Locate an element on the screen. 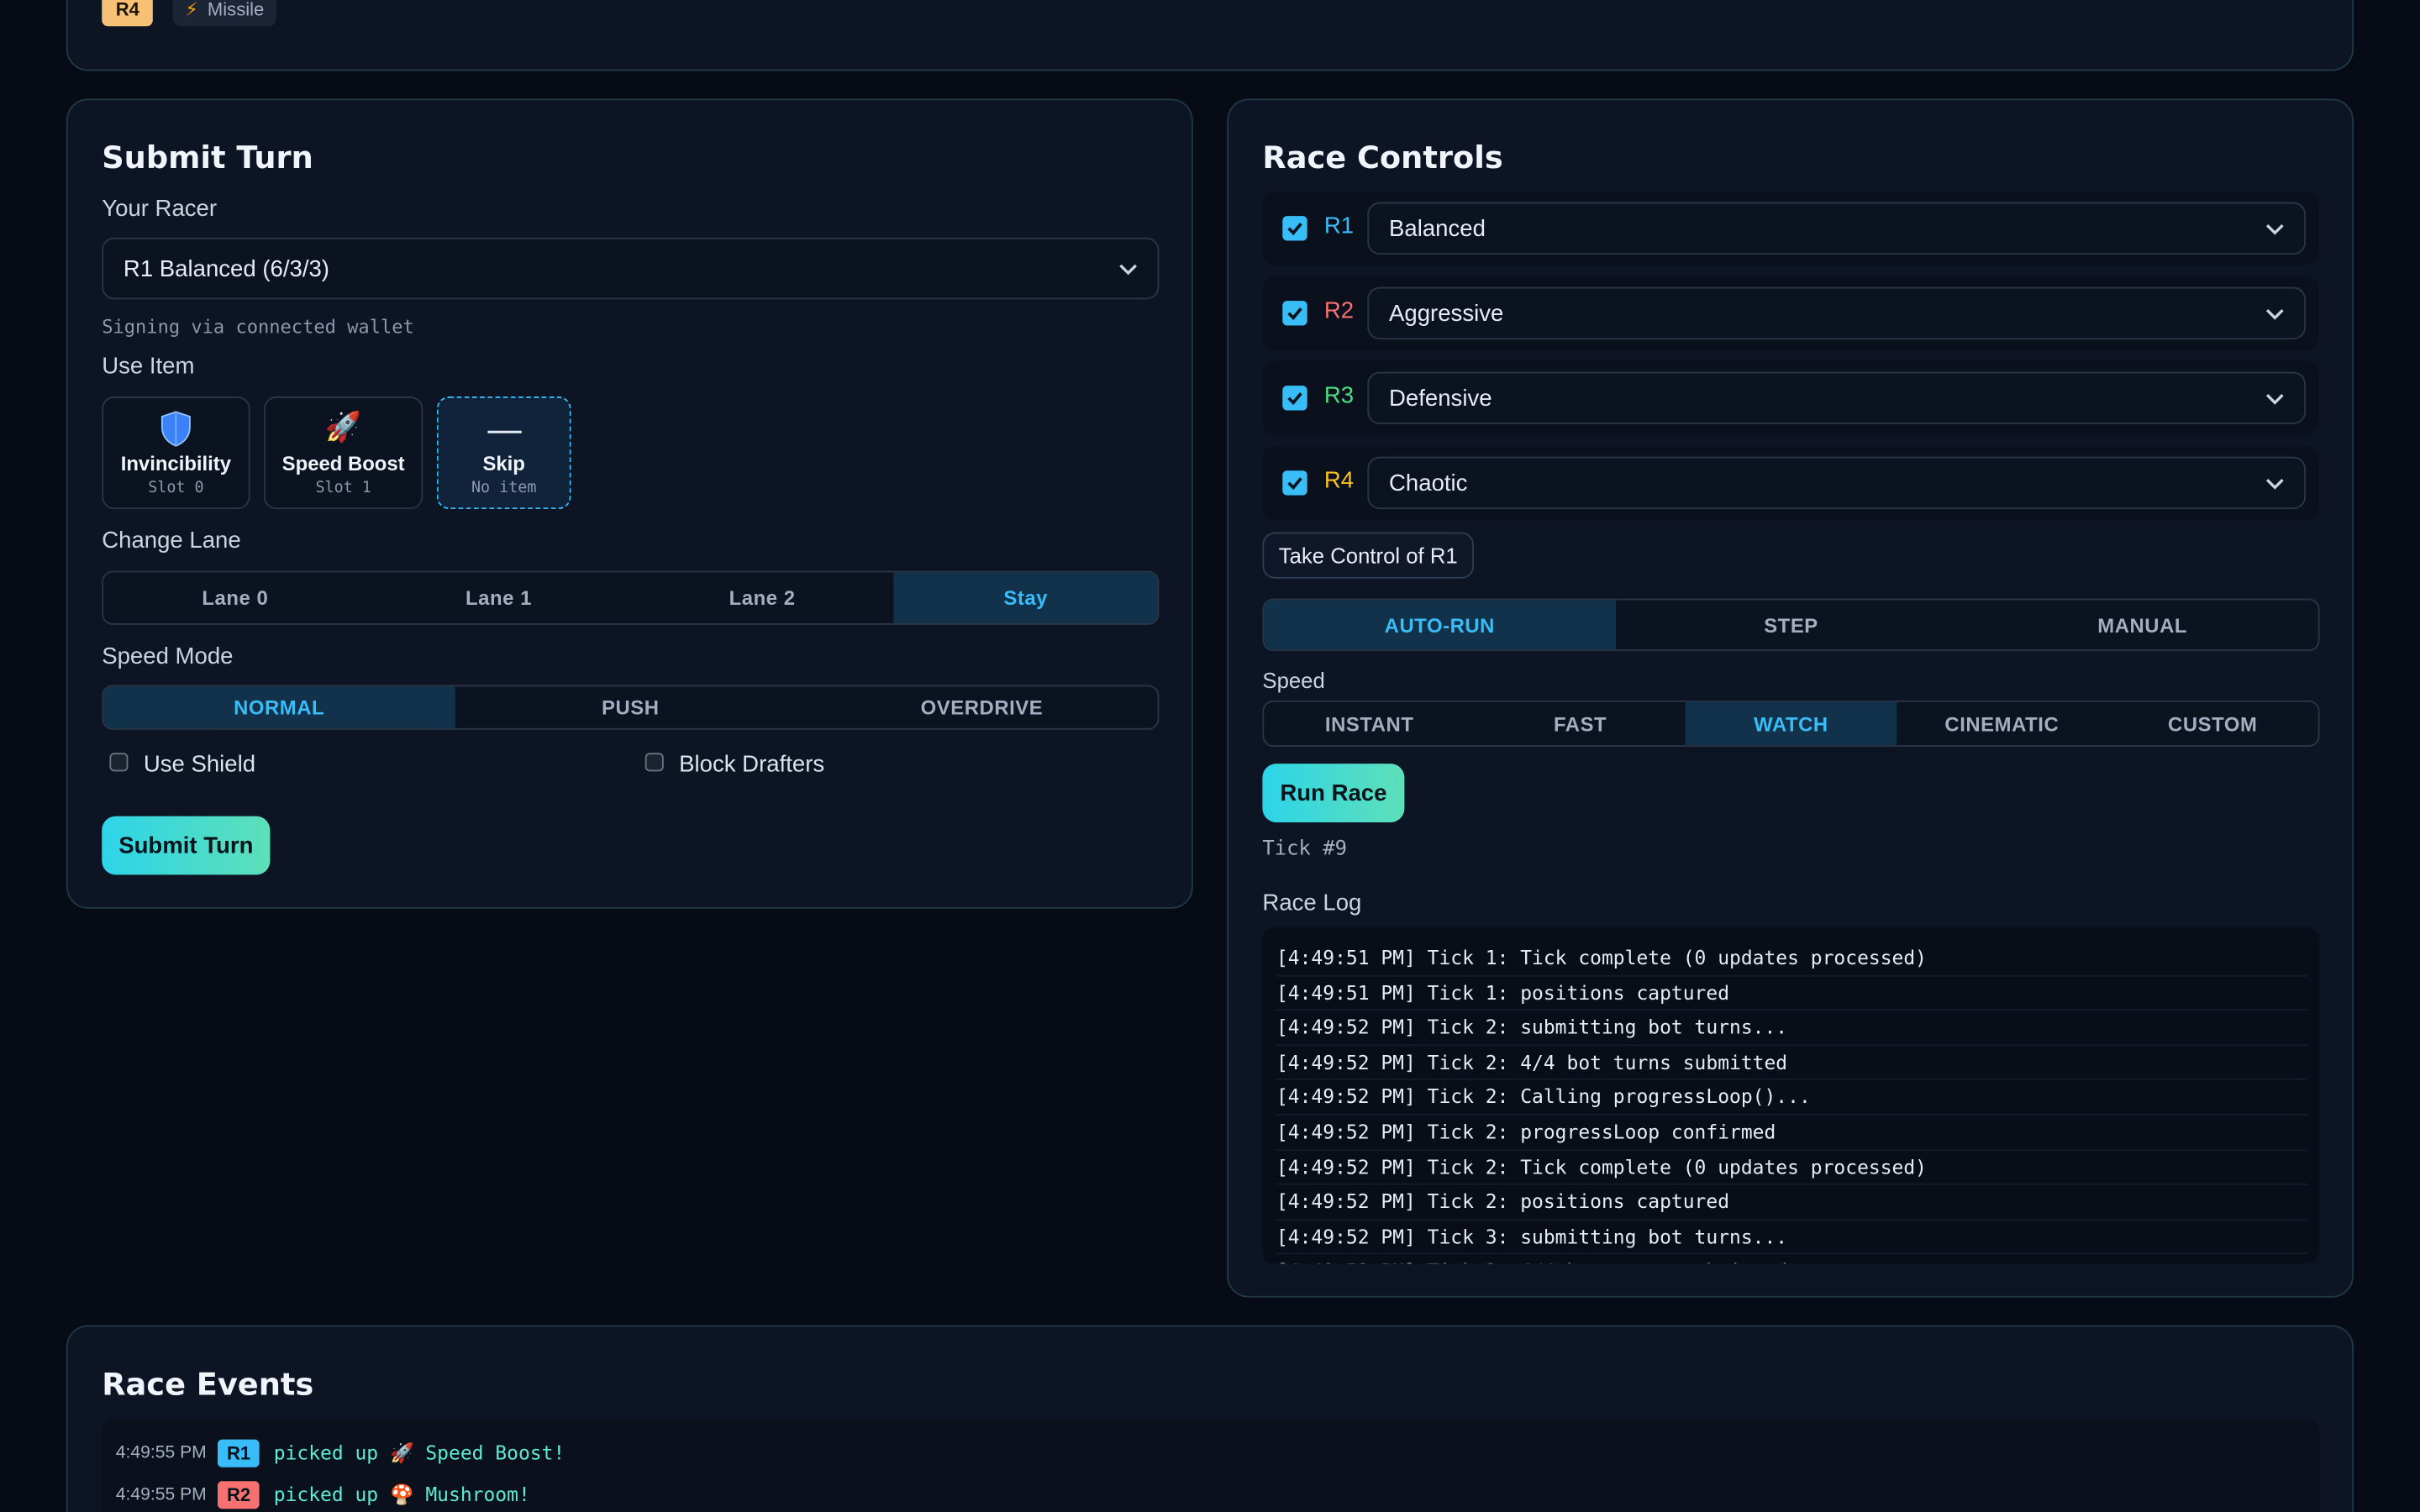 Image resolution: width=2420 pixels, height=1512 pixels. racer-r3-strategy-select: Defensive is located at coordinates (1837, 398).